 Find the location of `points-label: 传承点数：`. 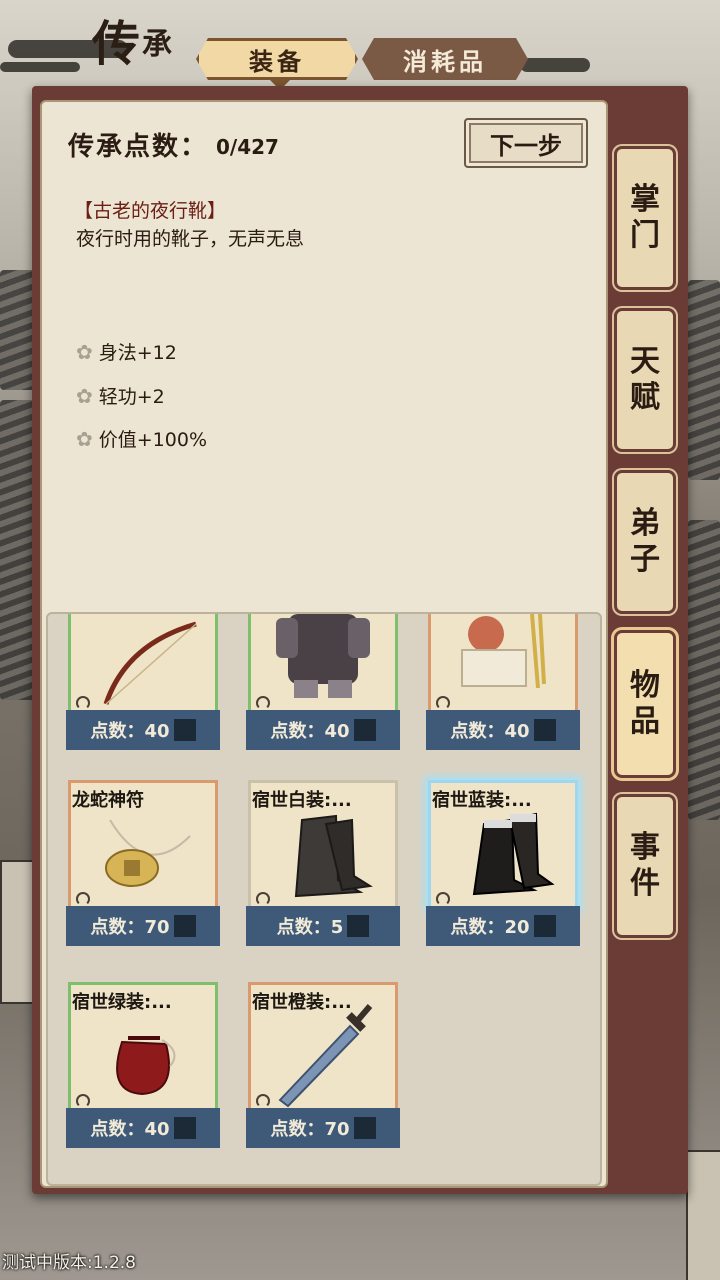

points-label: 传承点数： is located at coordinates (138, 147).